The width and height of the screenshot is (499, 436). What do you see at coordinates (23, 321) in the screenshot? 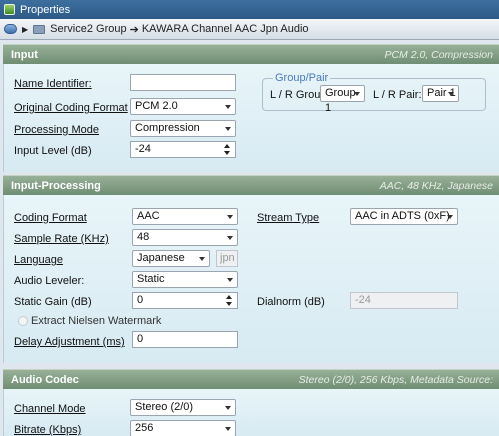
I see `nielsen-watermark-checkbox` at bounding box center [23, 321].